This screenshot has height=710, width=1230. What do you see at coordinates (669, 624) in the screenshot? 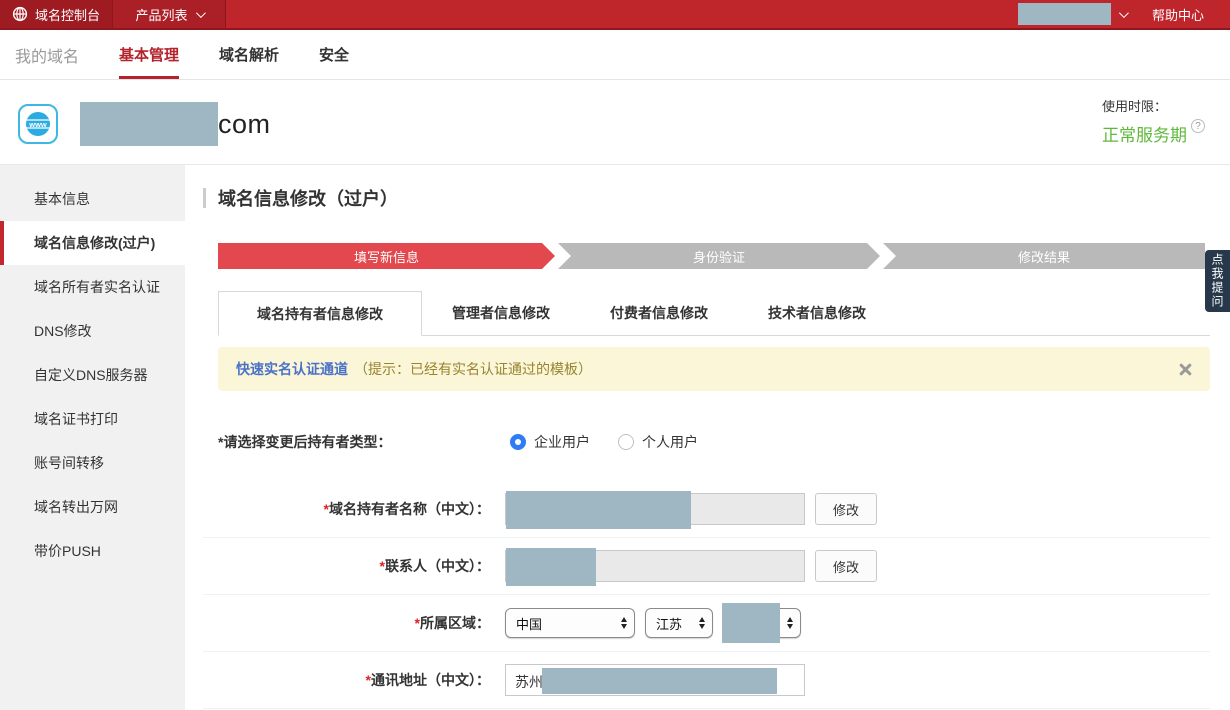
I see `province-value: 江苏` at bounding box center [669, 624].